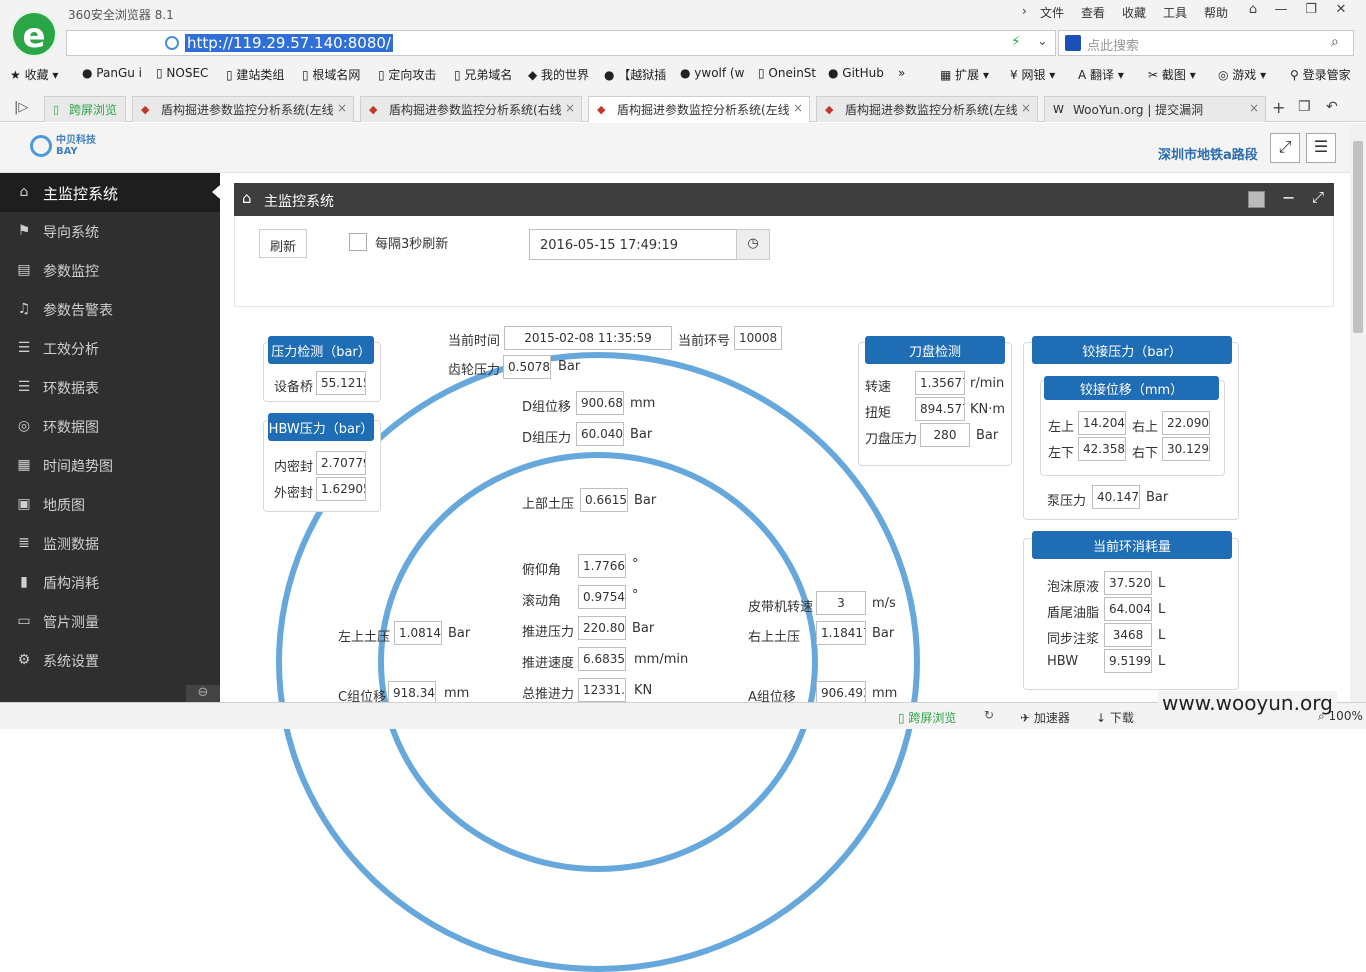  What do you see at coordinates (1281, 11) in the screenshot?
I see `minimize-icon: —` at bounding box center [1281, 11].